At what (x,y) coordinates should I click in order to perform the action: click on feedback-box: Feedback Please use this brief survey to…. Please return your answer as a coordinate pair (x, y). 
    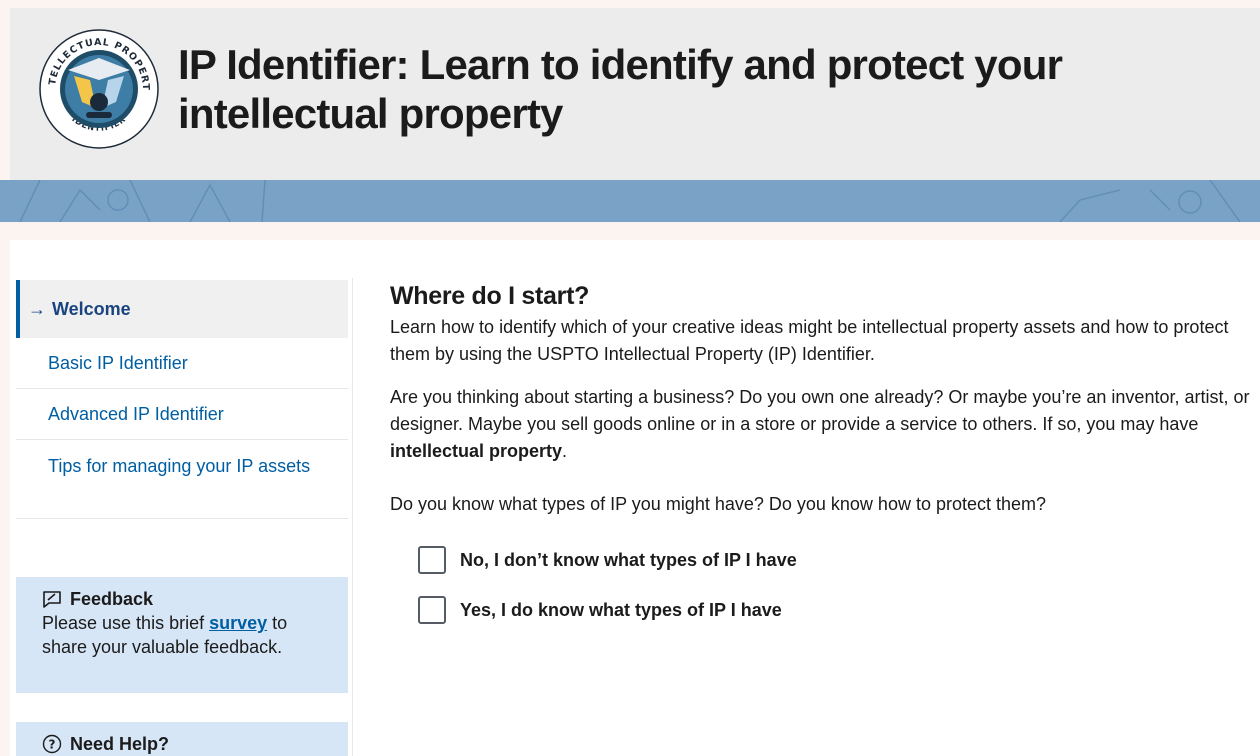
    Looking at the image, I should click on (182, 635).